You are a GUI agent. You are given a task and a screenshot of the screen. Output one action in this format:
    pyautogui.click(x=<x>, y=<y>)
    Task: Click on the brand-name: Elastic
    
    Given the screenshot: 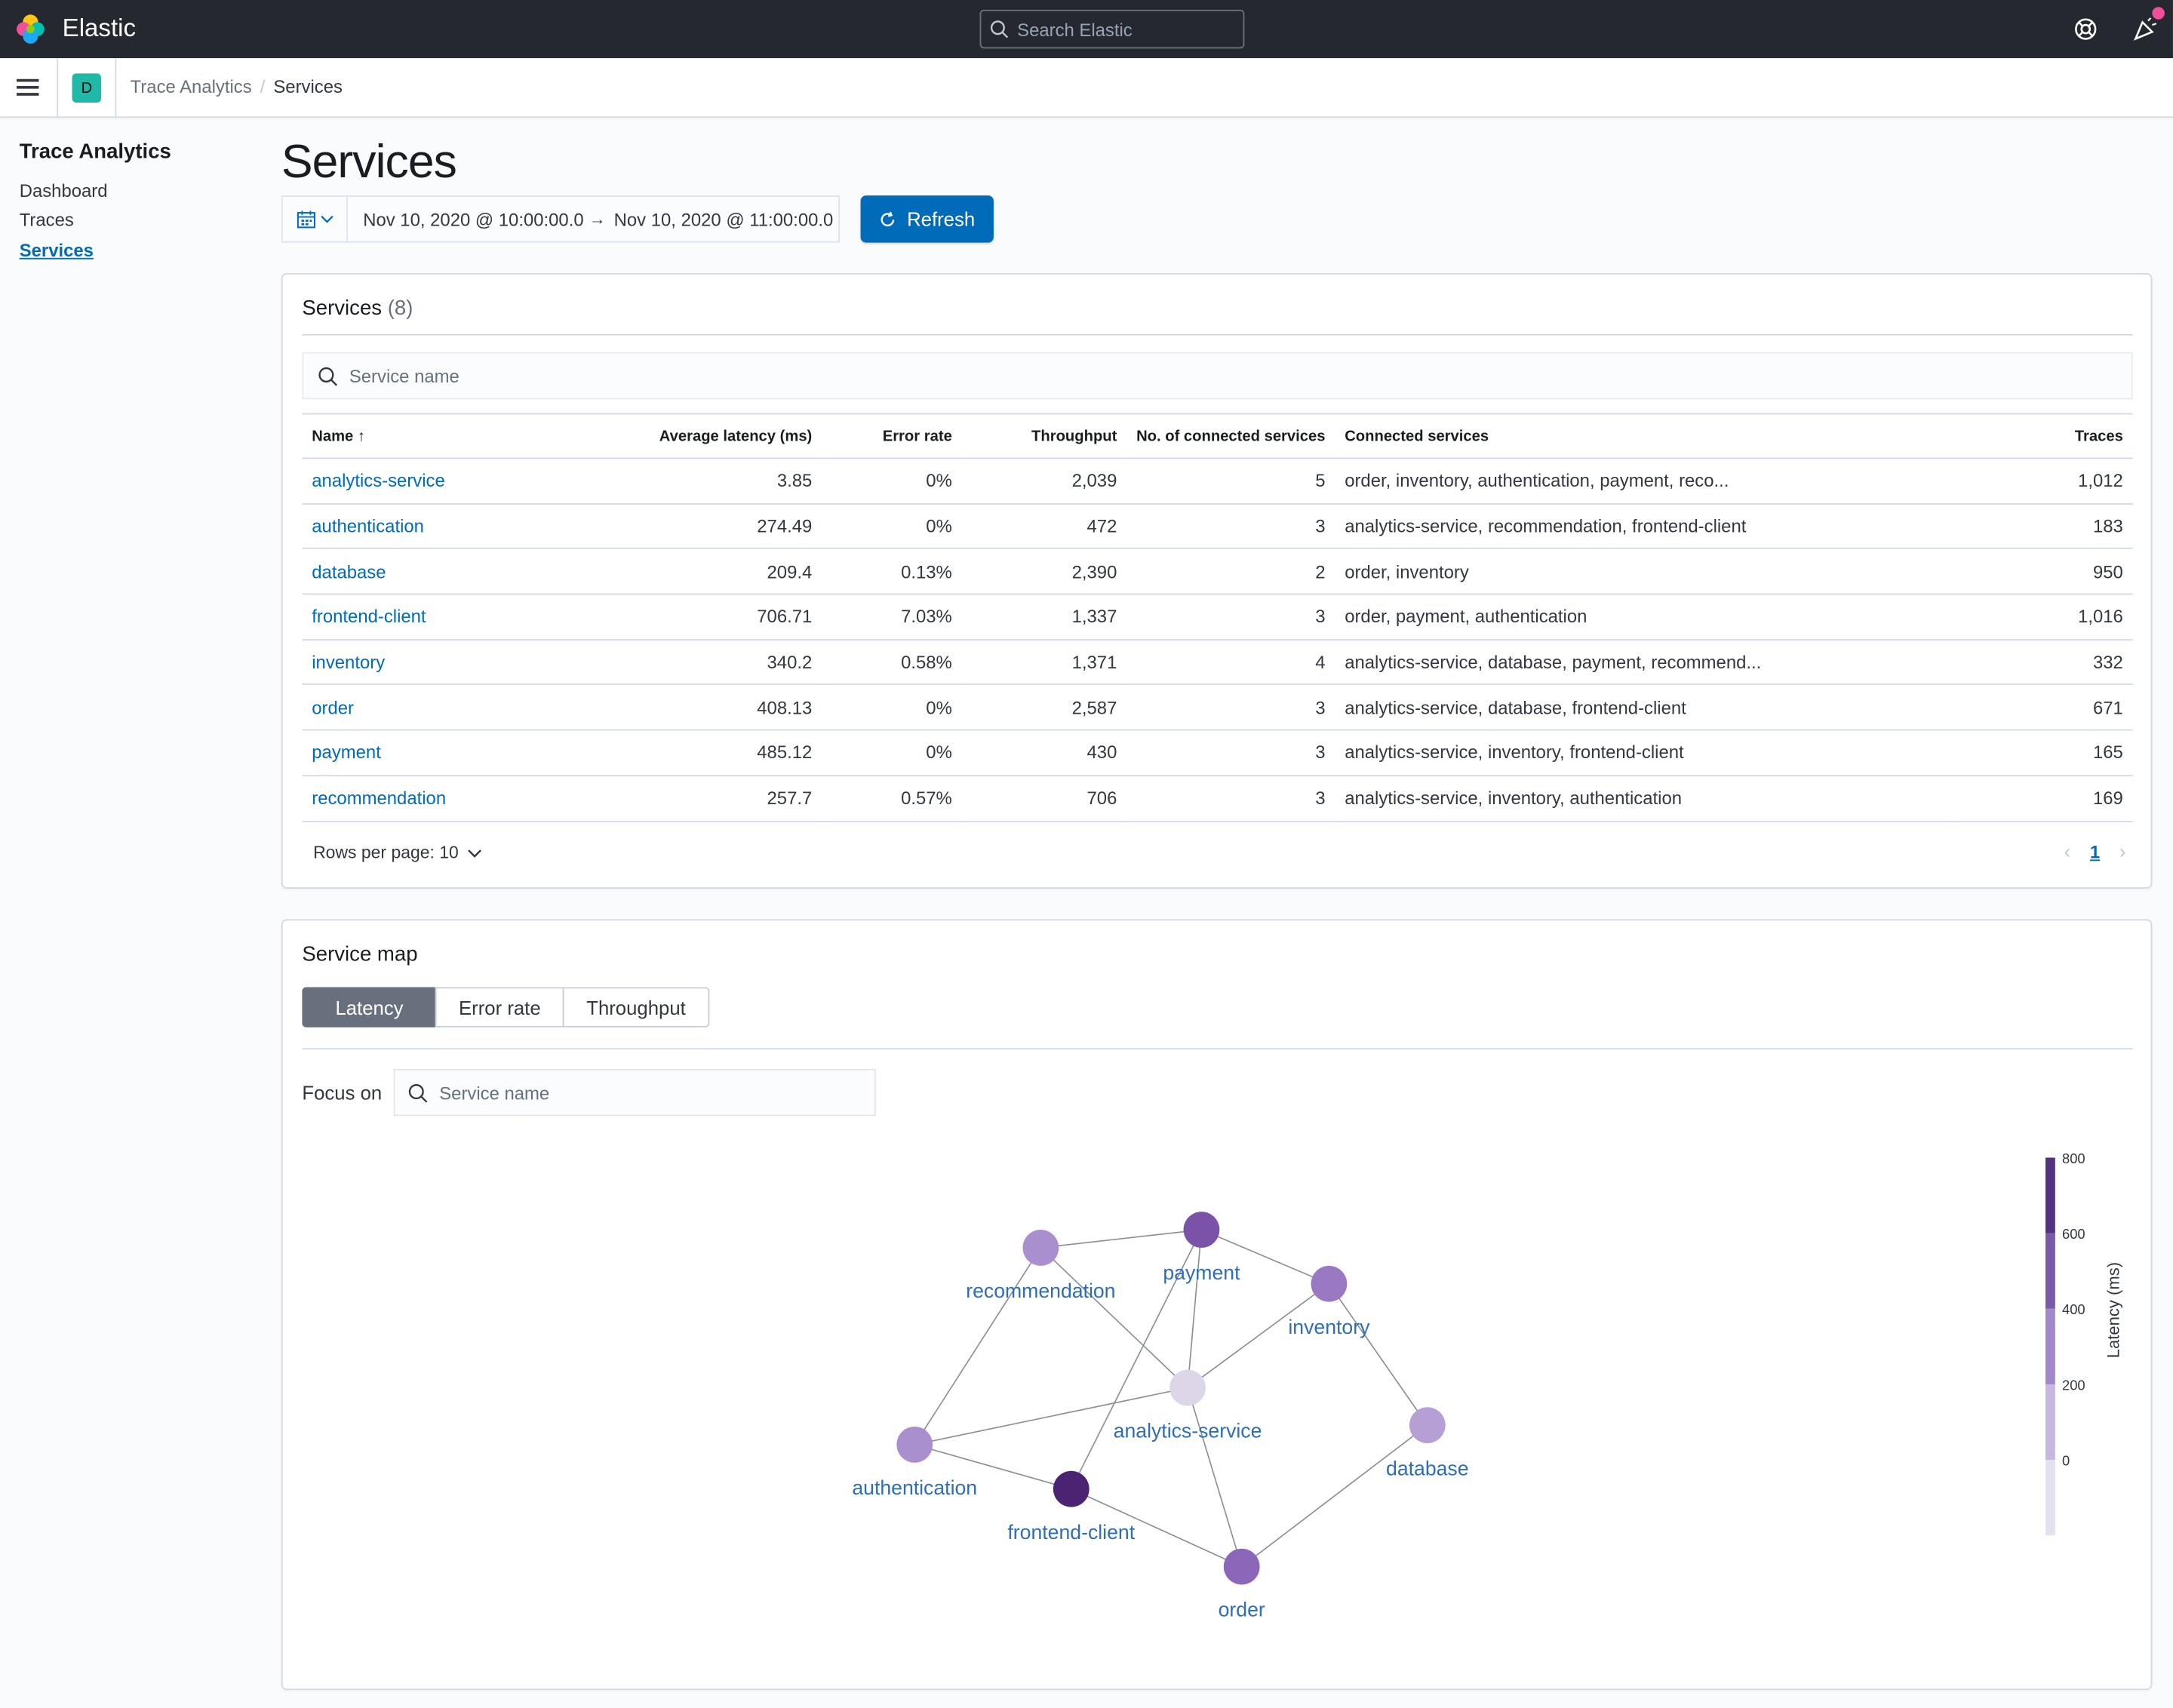 What is the action you would take?
    pyautogui.click(x=100, y=28)
    